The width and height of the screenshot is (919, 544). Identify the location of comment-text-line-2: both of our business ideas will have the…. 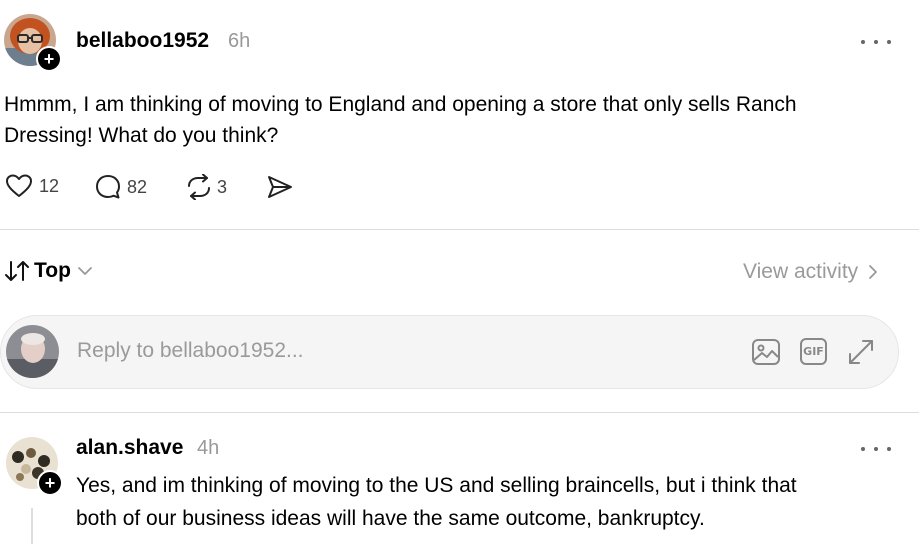
(390, 518).